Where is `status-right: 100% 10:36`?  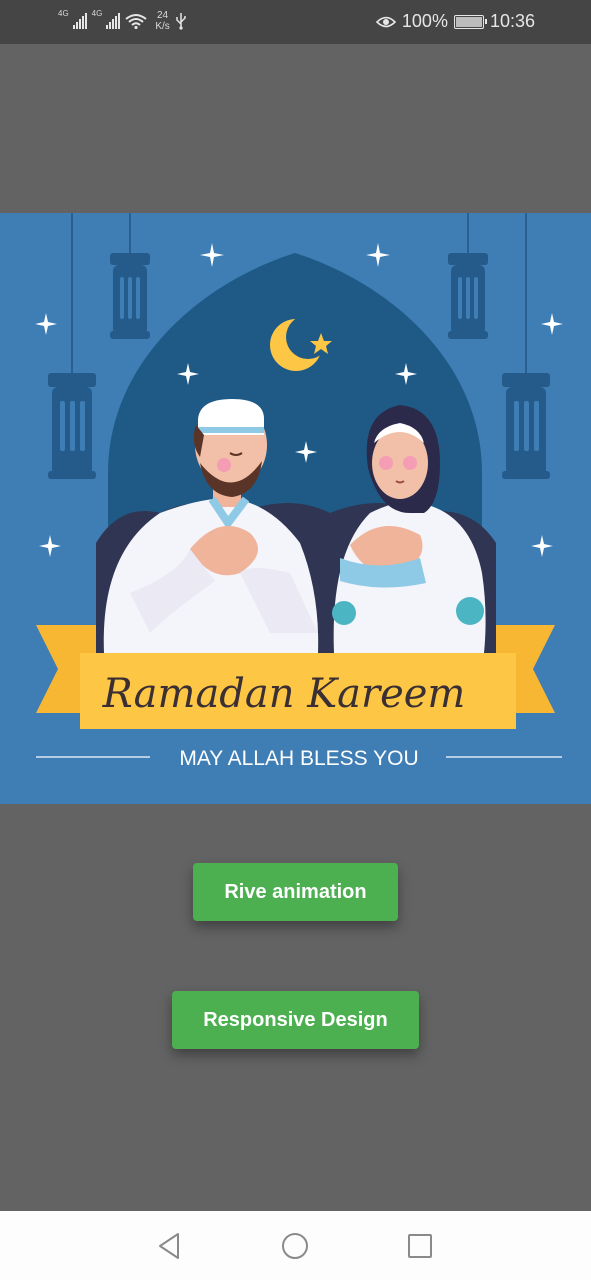
status-right: 100% 10:36 is located at coordinates (455, 21).